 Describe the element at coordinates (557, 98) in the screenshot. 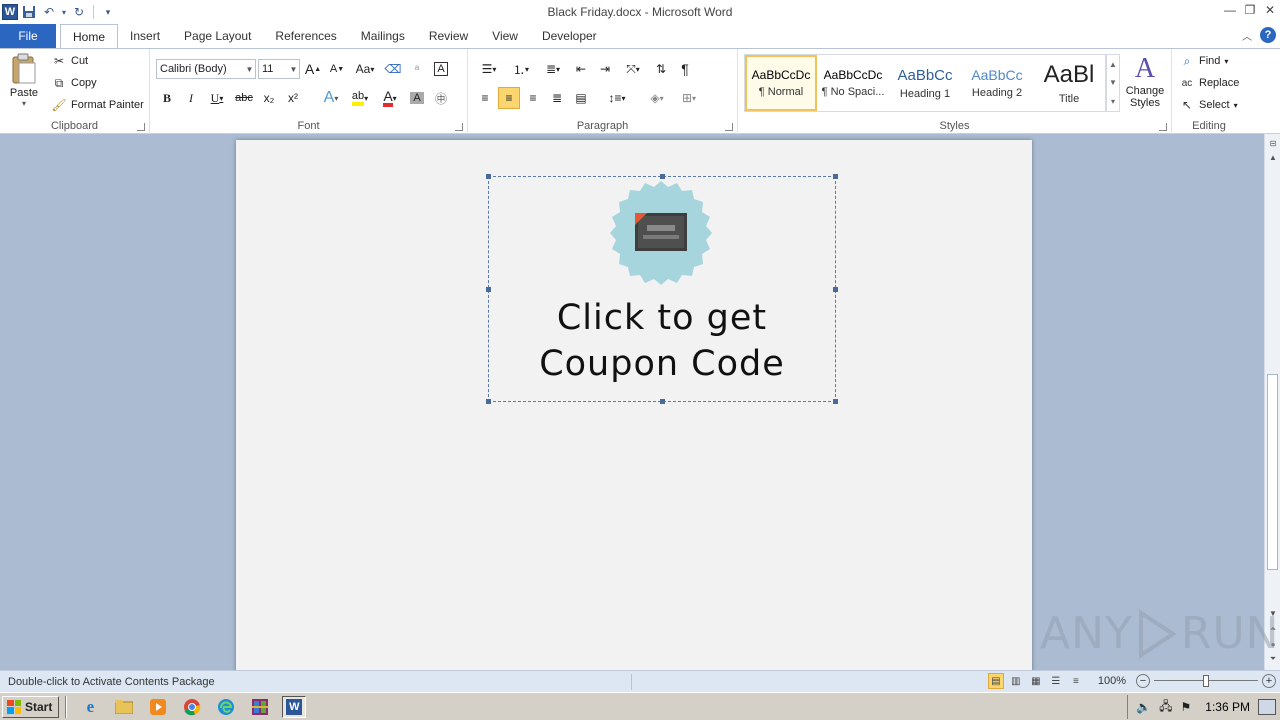

I see `justify-icon: ≣` at that location.